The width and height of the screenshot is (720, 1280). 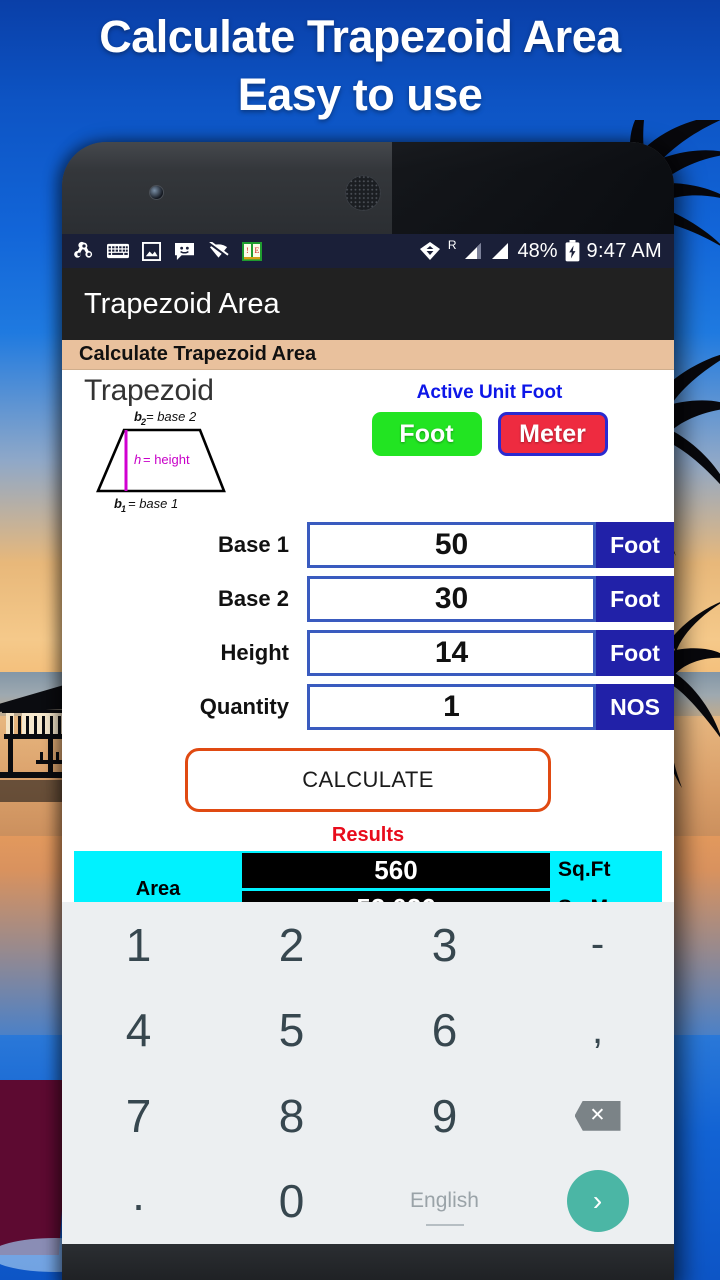 I want to click on key-2: 2, so click(x=291, y=945).